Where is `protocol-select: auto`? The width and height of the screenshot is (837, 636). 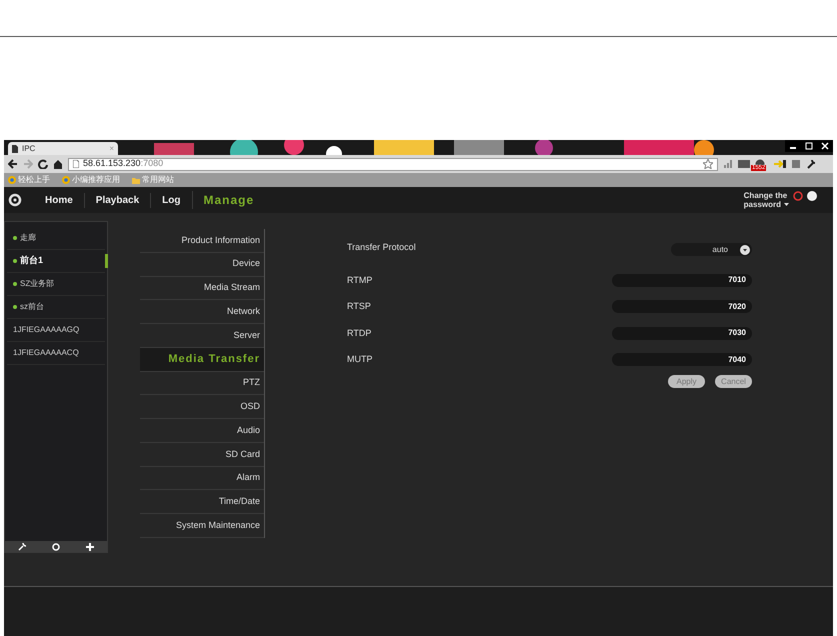
protocol-select: auto is located at coordinates (711, 249).